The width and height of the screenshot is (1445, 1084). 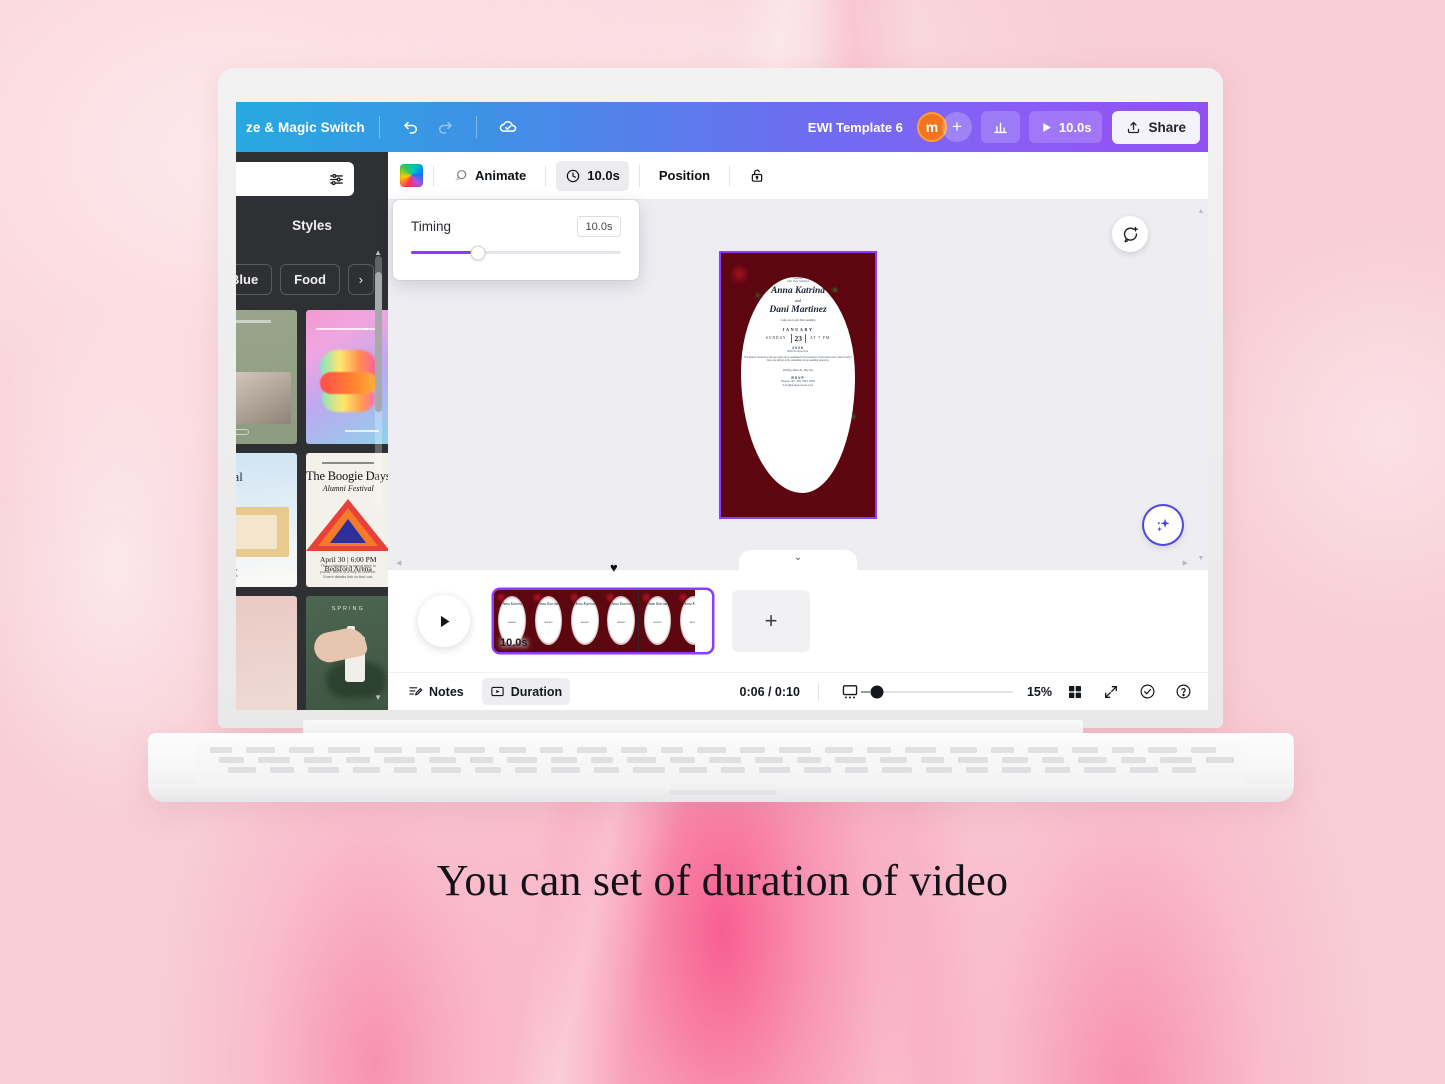 I want to click on cloud-saved-icon, so click(x=508, y=127).